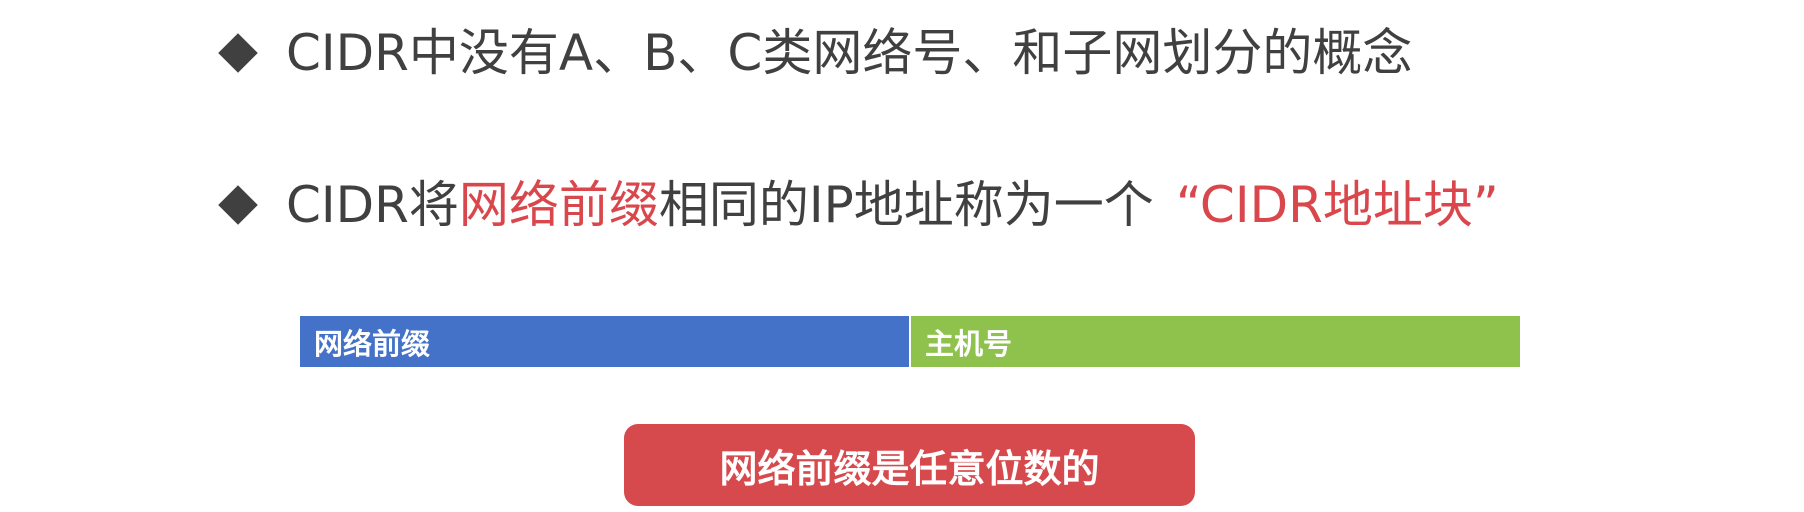 This screenshot has width=1804, height=512. I want to click on network-prefix-label: 网络前缀, so click(372, 343).